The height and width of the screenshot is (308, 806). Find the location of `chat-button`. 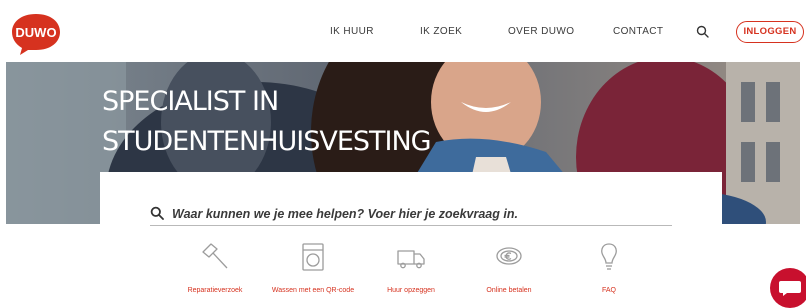

chat-button is located at coordinates (788, 288).